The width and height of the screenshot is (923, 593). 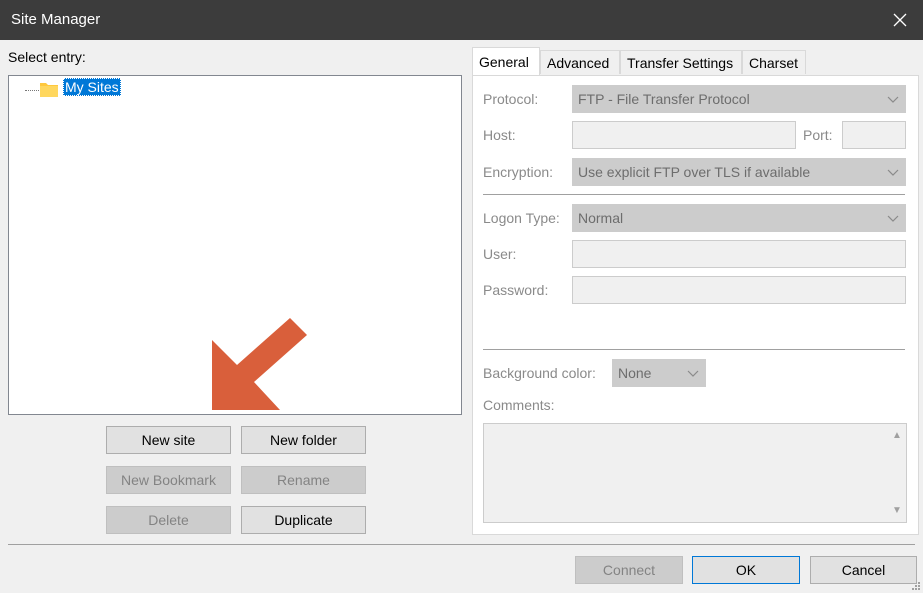 What do you see at coordinates (746, 570) in the screenshot?
I see `ok-button: OK` at bounding box center [746, 570].